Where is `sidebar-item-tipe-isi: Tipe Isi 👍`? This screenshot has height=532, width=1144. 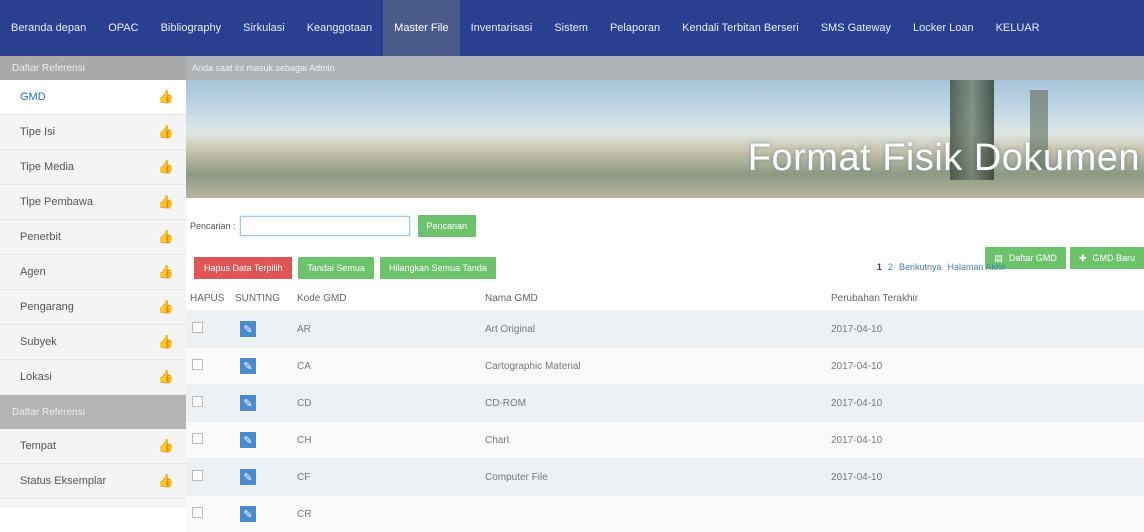
sidebar-item-tipe-isi: Tipe Isi 👍 is located at coordinates (93, 132).